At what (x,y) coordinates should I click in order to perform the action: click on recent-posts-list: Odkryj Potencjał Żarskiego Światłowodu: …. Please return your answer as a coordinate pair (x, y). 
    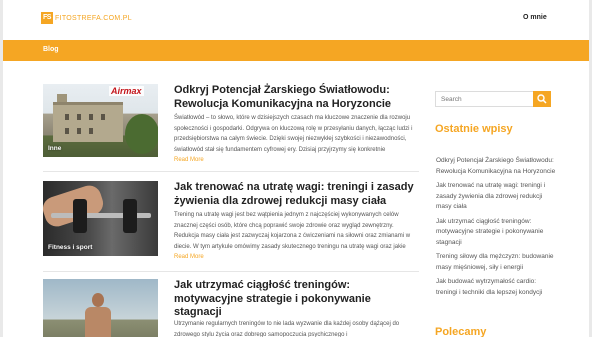
    Looking at the image, I should click on (496, 229).